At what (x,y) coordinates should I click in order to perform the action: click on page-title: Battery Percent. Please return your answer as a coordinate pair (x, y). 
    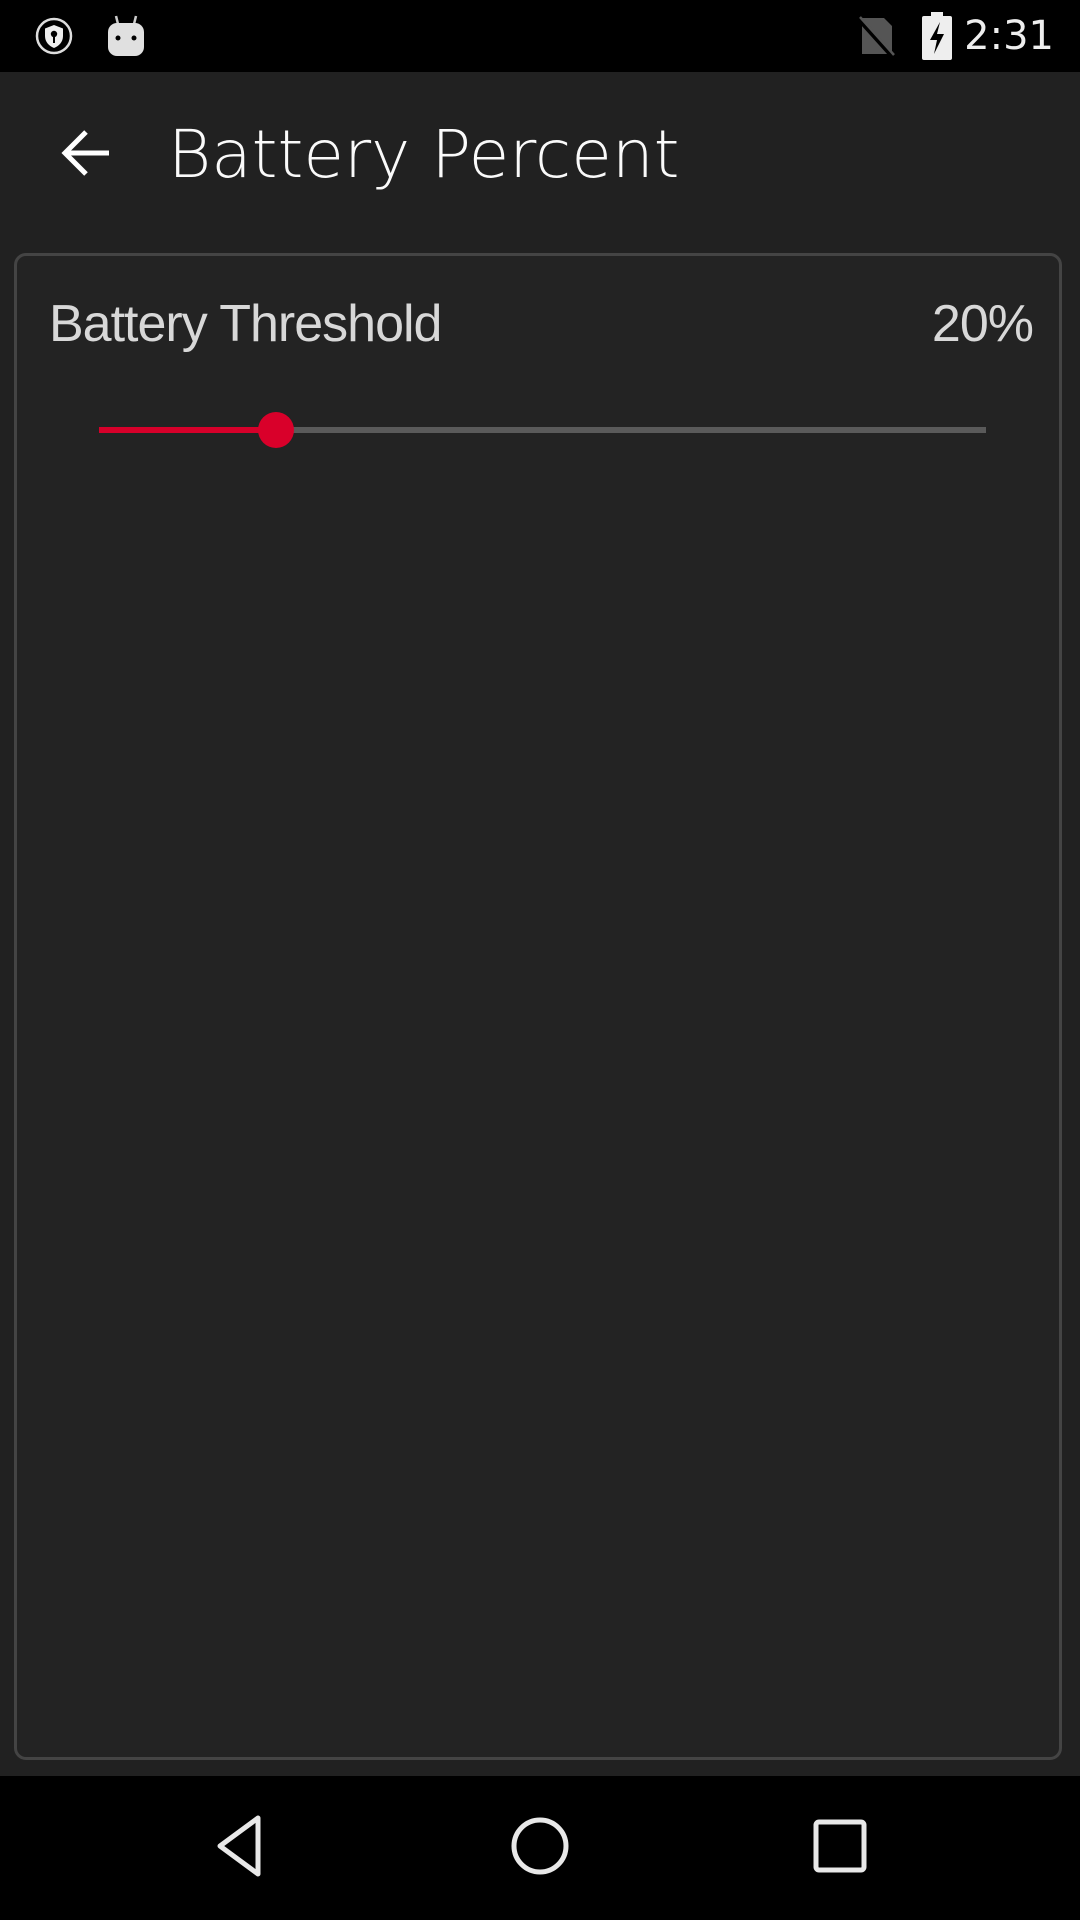
    Looking at the image, I should click on (424, 154).